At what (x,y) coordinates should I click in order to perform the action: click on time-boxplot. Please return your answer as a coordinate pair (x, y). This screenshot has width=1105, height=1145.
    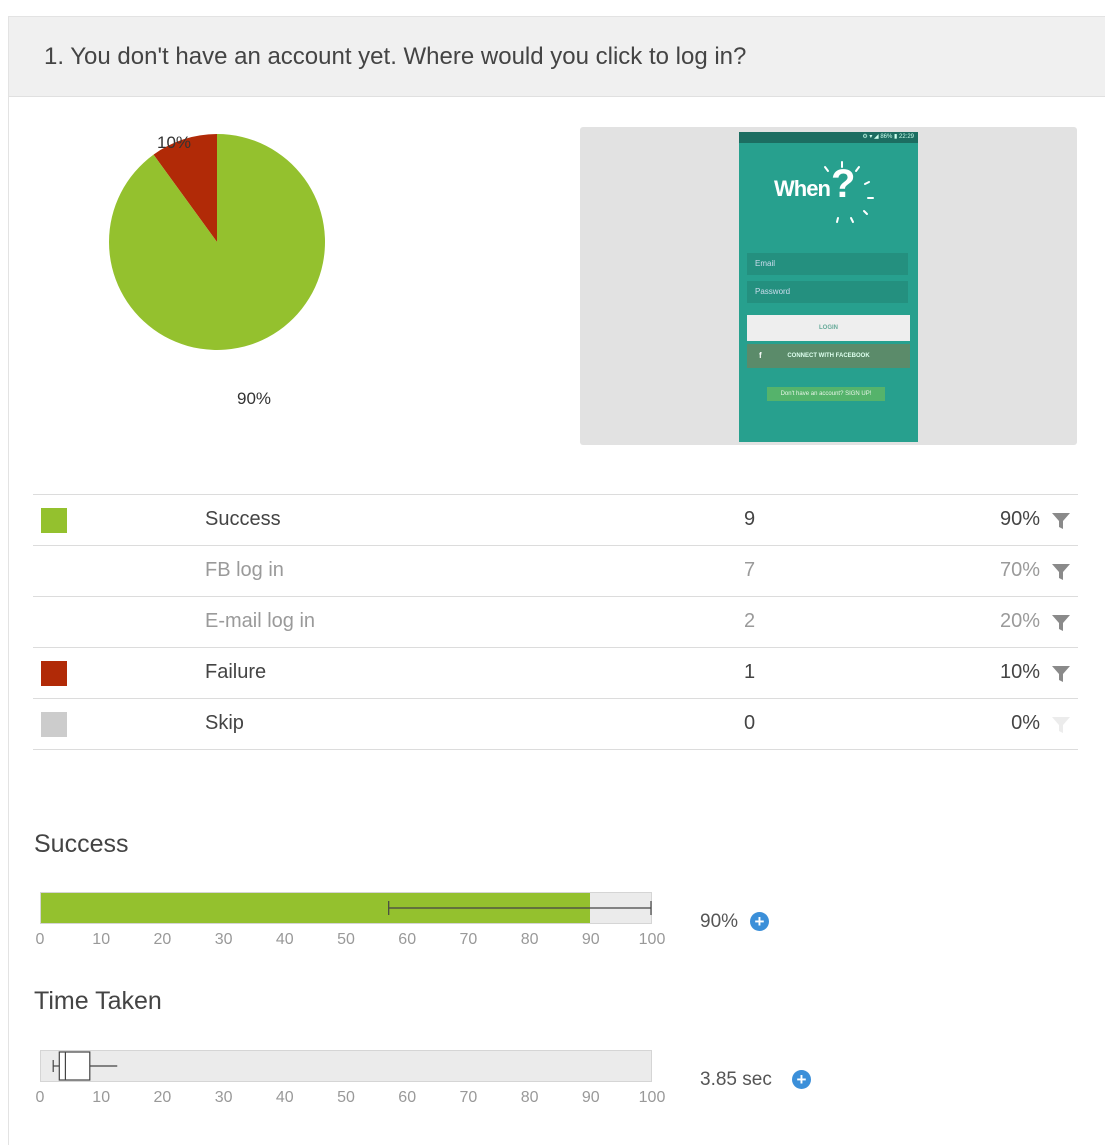
    Looking at the image, I should click on (85, 1066).